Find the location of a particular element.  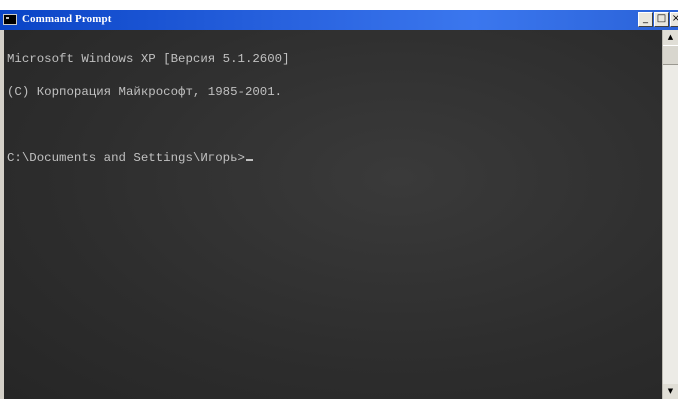

text-cursor is located at coordinates (249, 160).